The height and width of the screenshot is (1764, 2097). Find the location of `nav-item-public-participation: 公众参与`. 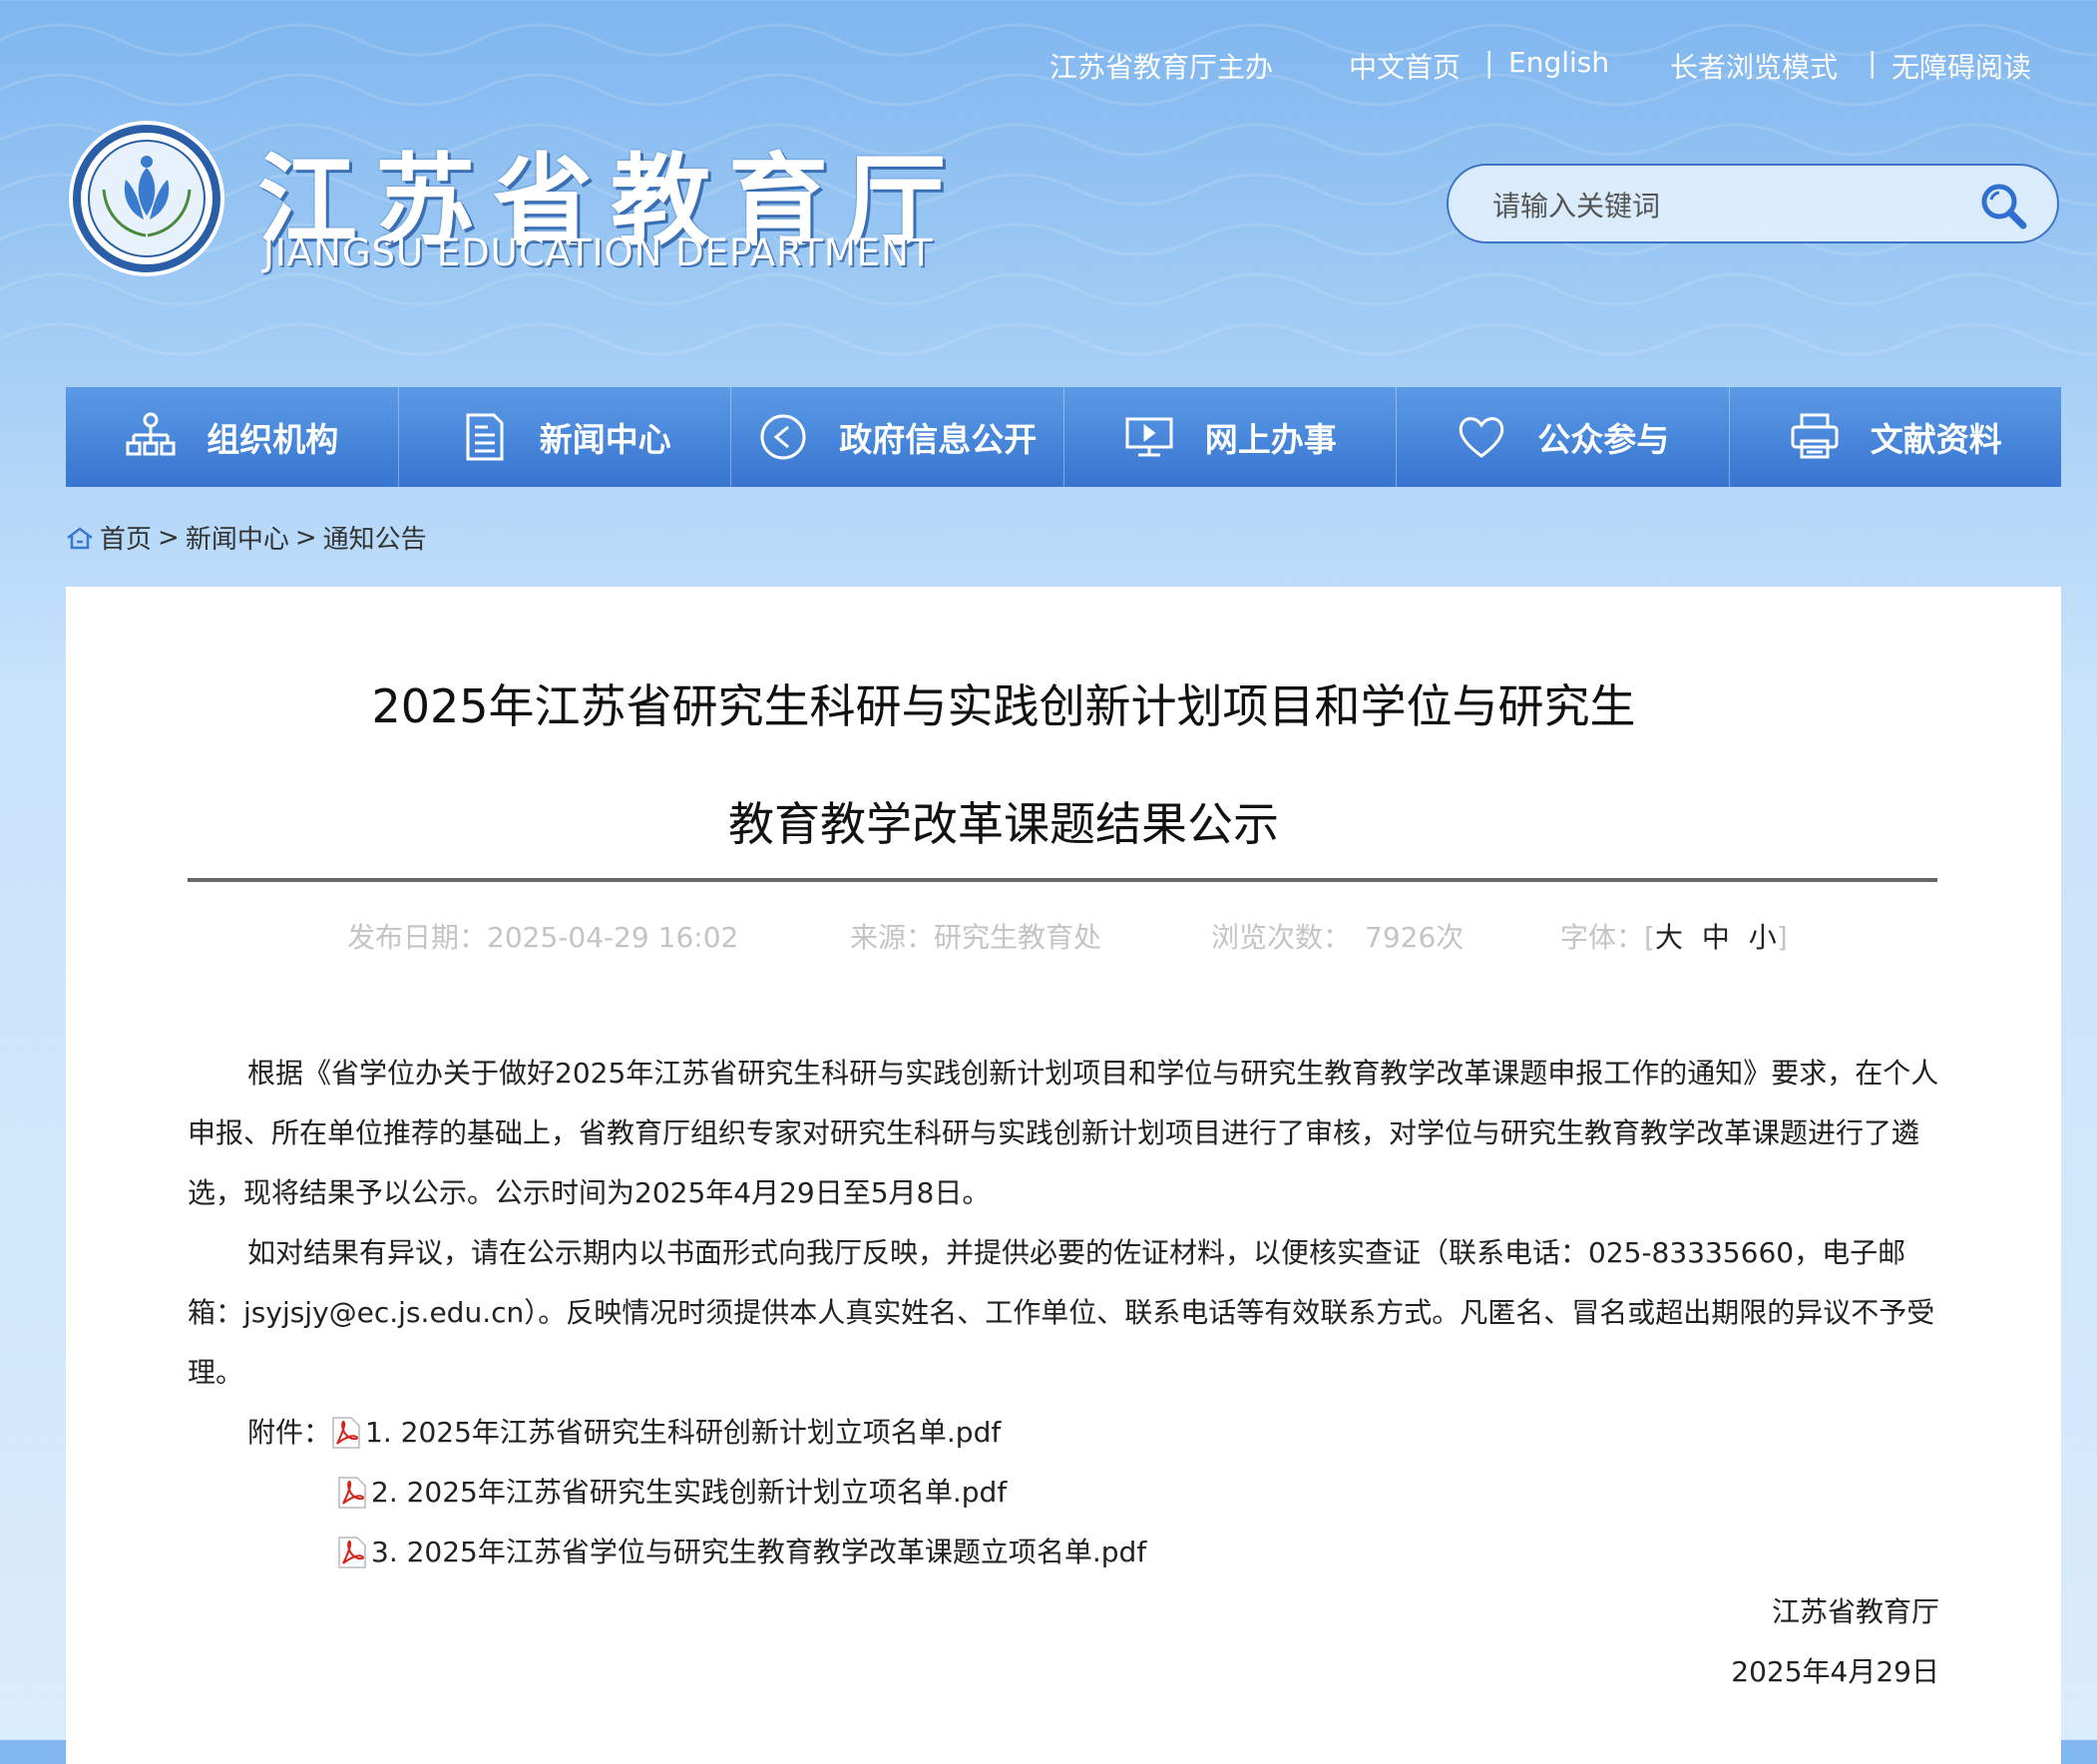

nav-item-public-participation: 公众参与 is located at coordinates (1563, 437).